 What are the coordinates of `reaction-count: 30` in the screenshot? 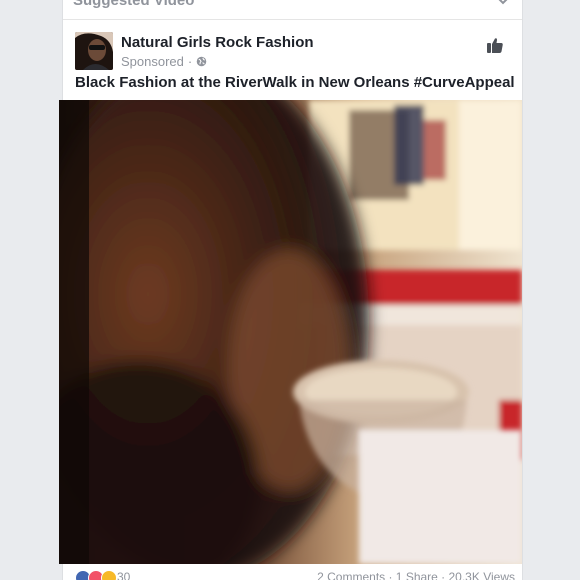 It's located at (123, 575).